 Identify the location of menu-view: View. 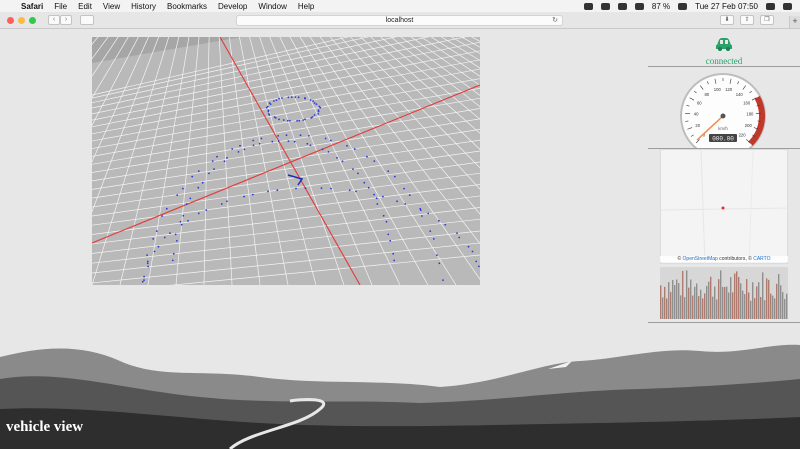
(111, 6).